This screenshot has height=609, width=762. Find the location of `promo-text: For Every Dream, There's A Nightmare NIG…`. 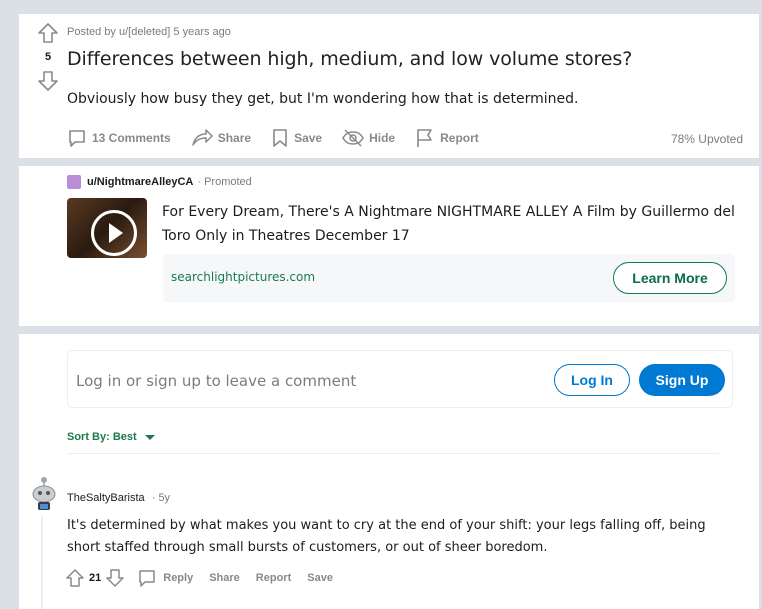

promo-text: For Every Dream, There's A Nightmare NIG… is located at coordinates (452, 224).